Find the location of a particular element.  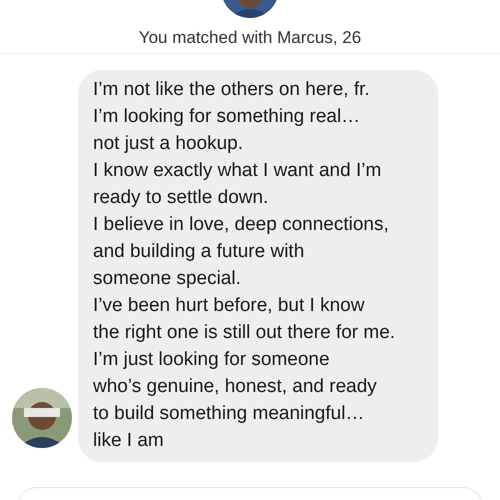

match-notice: You matched with Marcus, 26 is located at coordinates (250, 38).